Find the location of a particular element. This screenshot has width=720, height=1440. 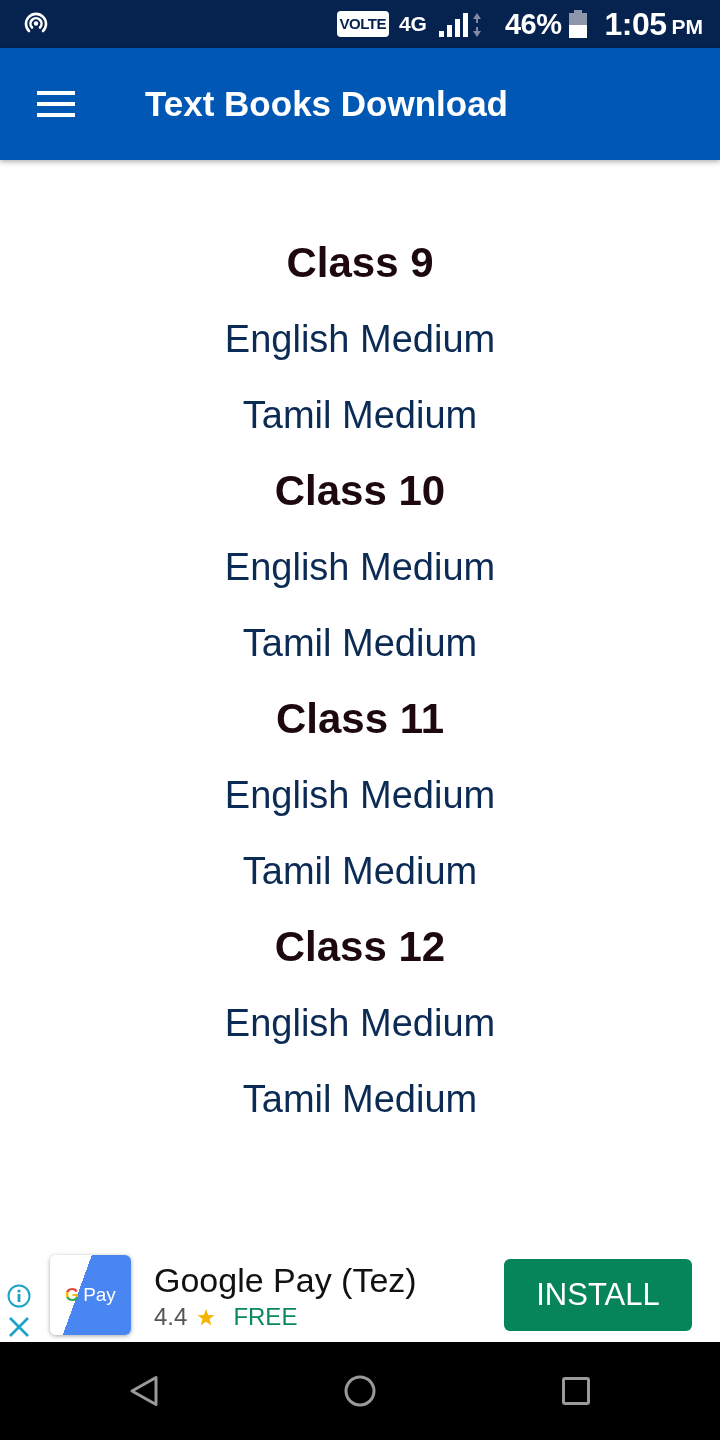

class-heading: Class 11 is located at coordinates (360, 719).